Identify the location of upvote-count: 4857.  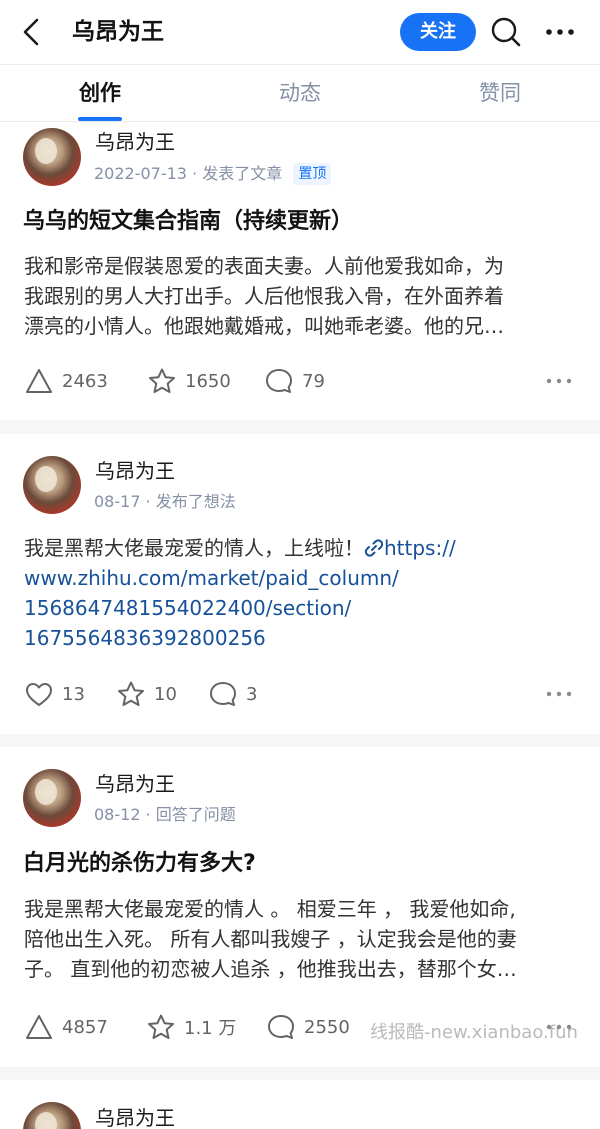
(85, 1027).